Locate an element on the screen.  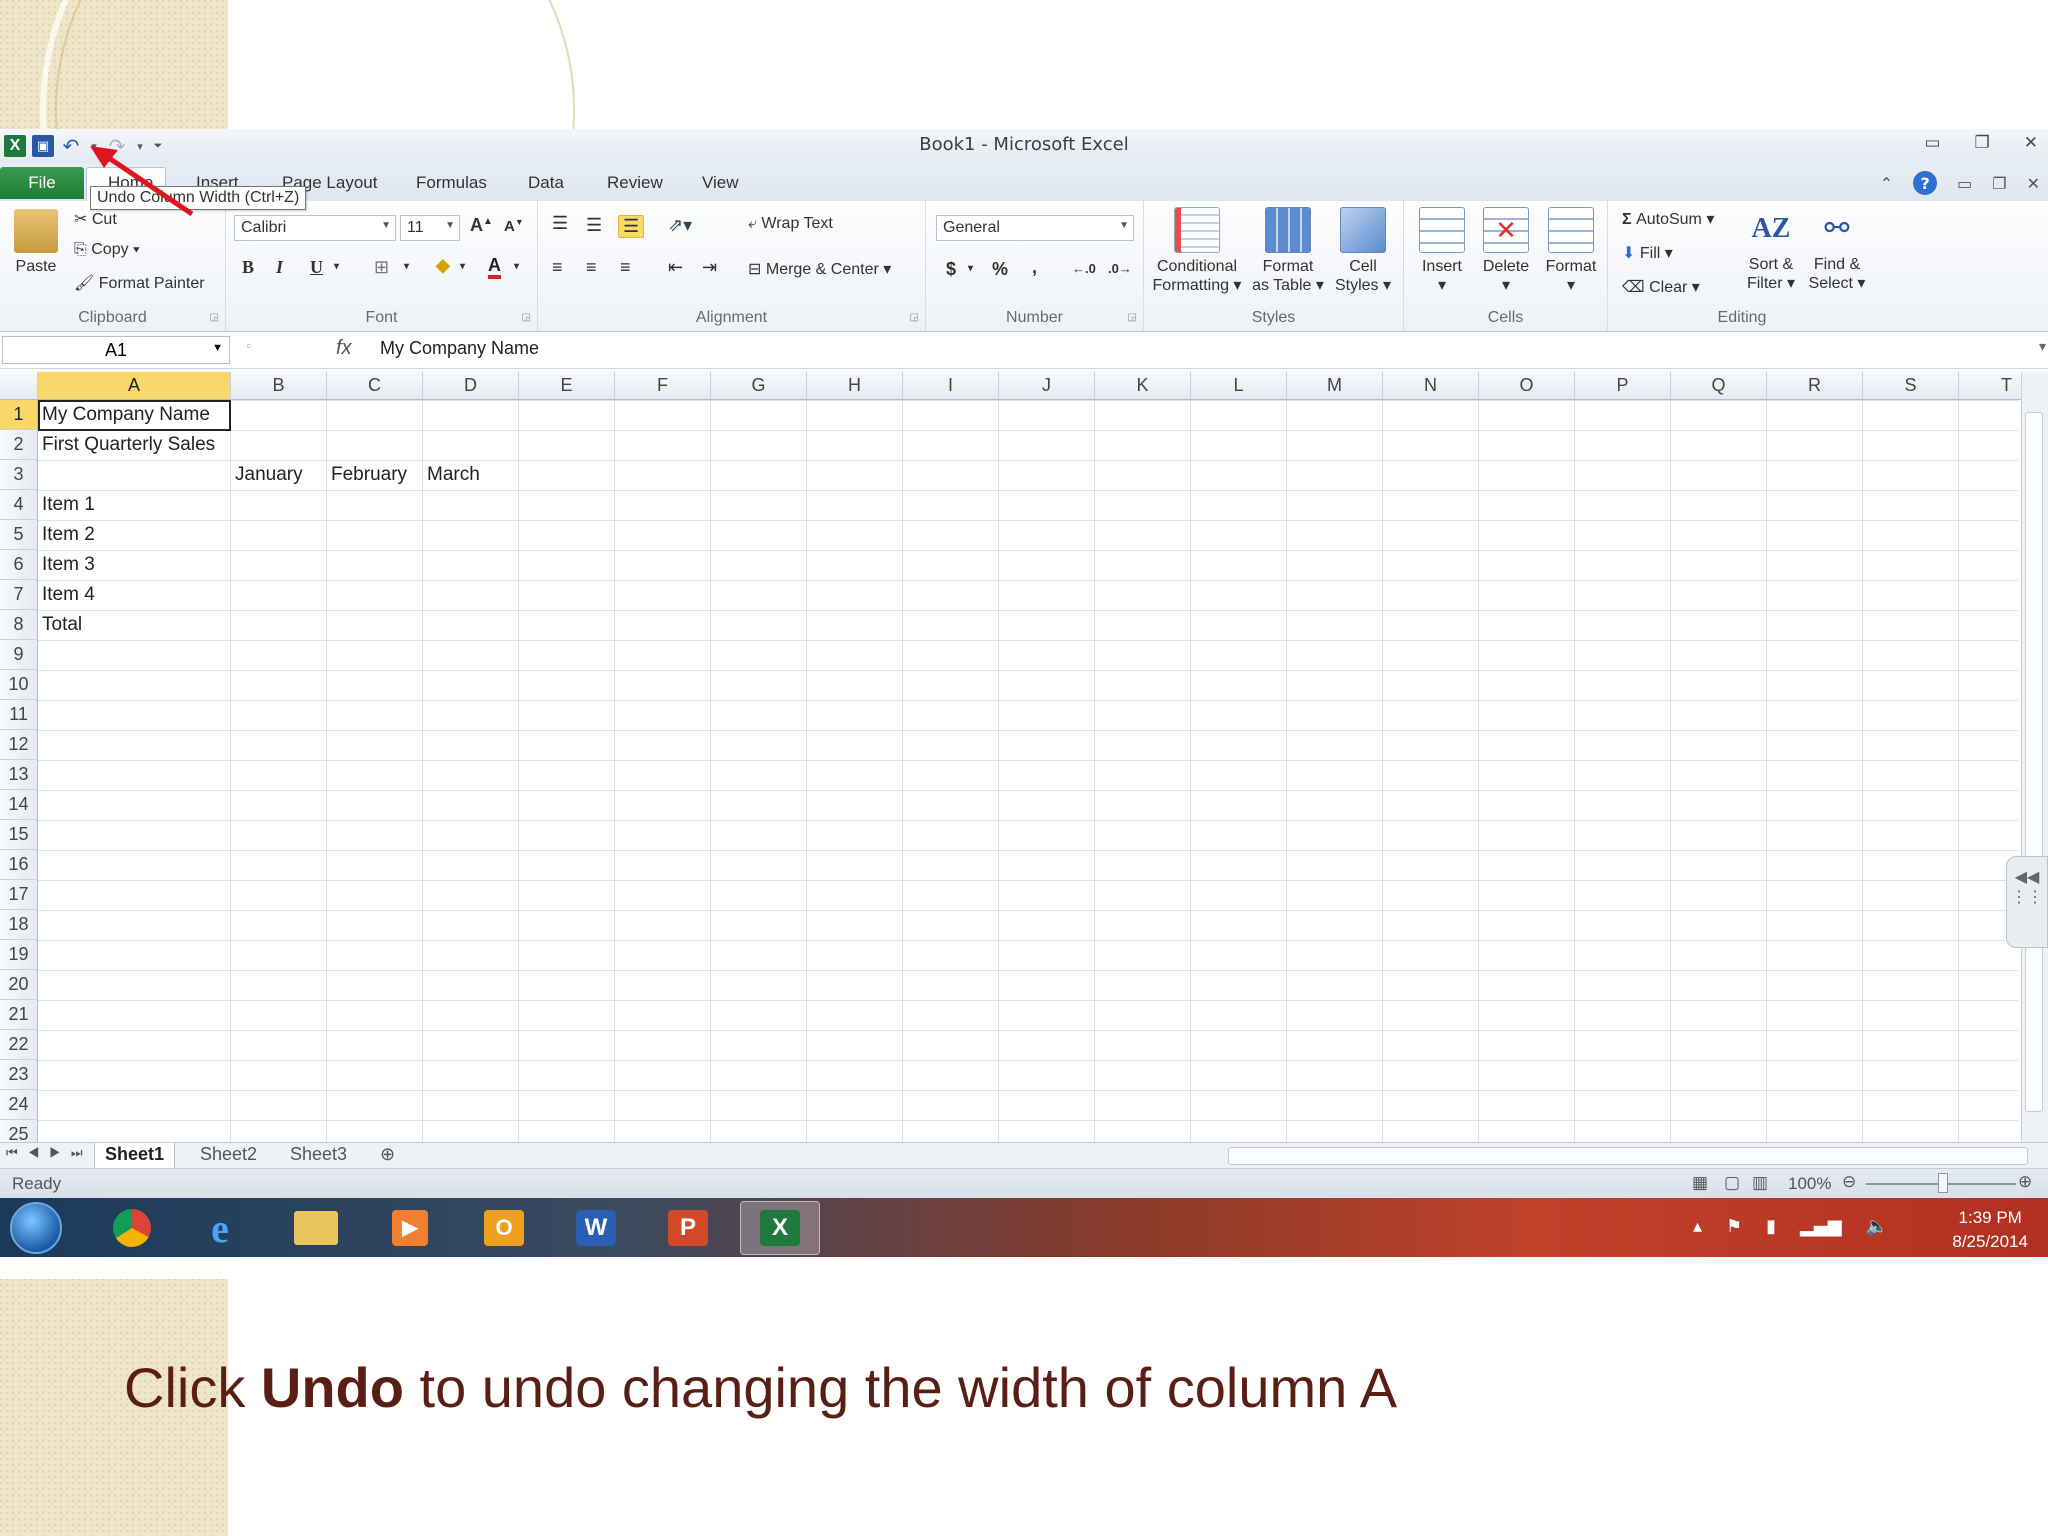
powerpoint-icon: P is located at coordinates (688, 1228).